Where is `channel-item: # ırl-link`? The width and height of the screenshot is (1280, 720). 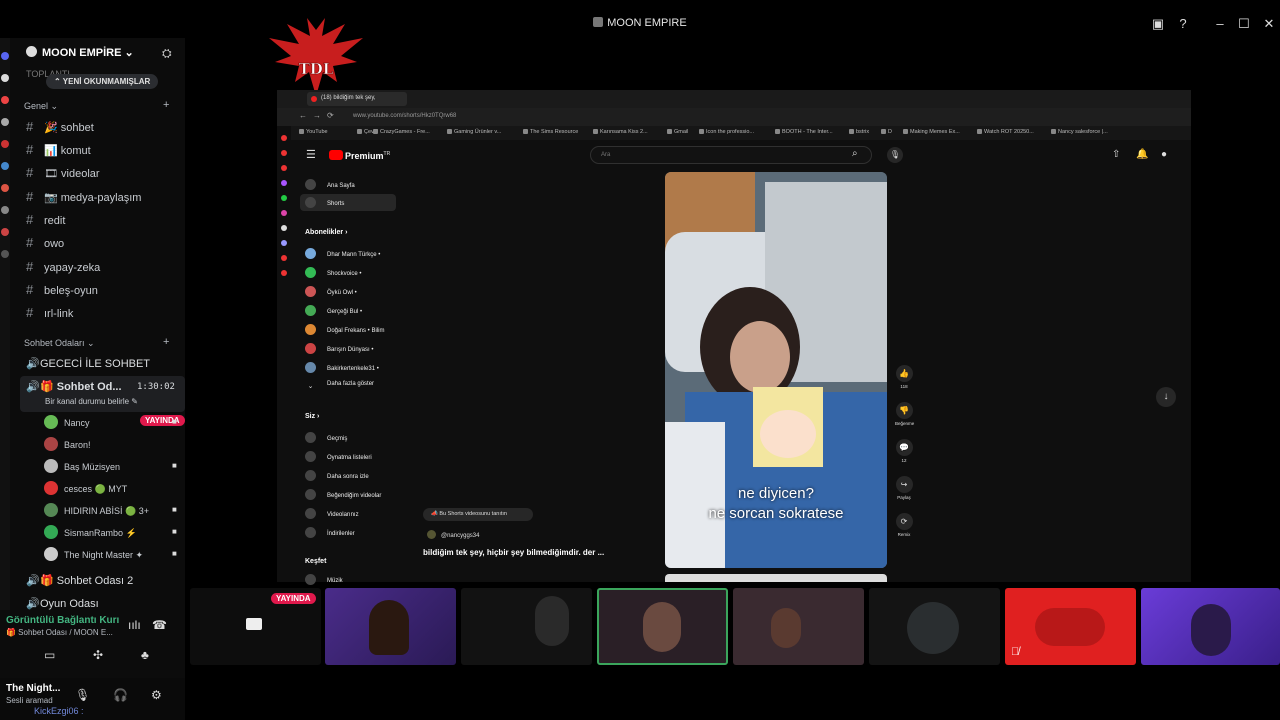
channel-item: # ırl-link is located at coordinates (49, 312).